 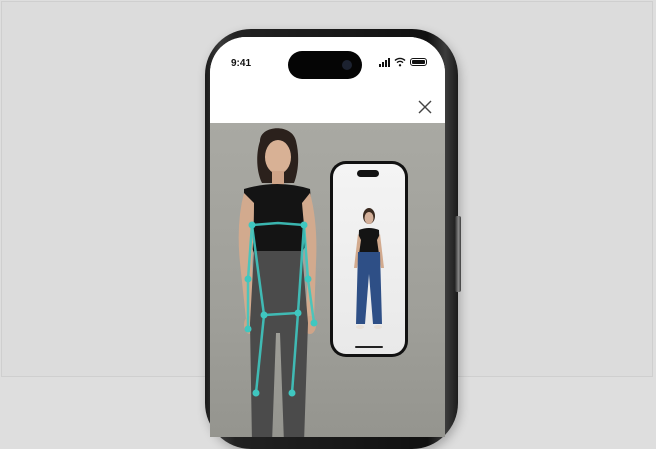 I want to click on front-camera-icon, so click(x=347, y=65).